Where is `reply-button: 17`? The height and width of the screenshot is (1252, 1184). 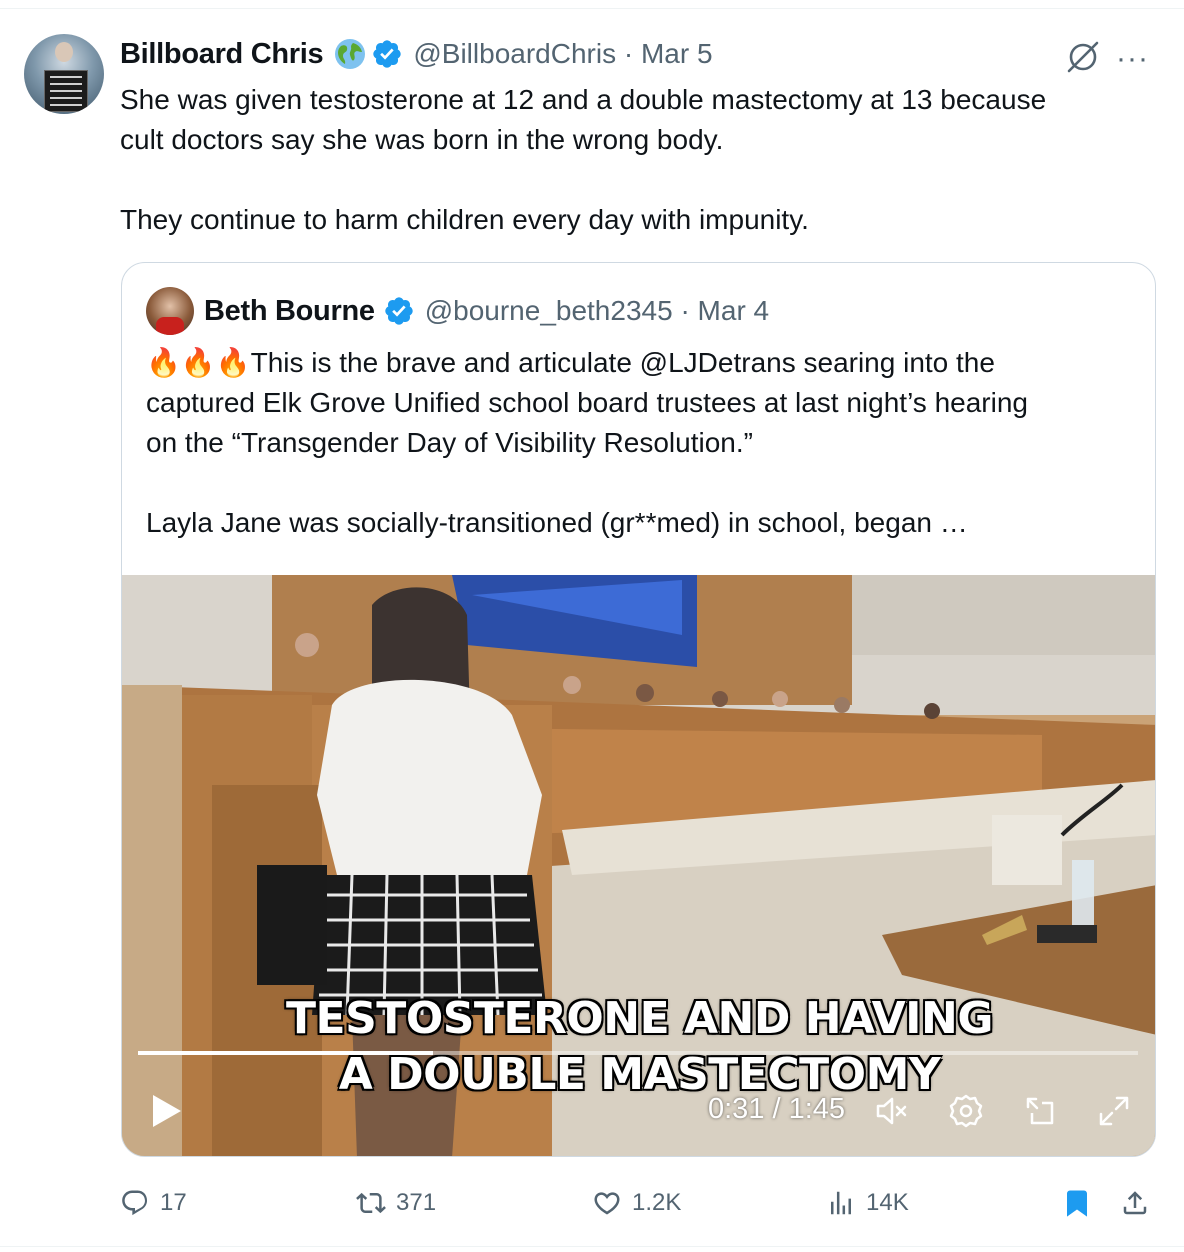
reply-button: 17 is located at coordinates (153, 1203).